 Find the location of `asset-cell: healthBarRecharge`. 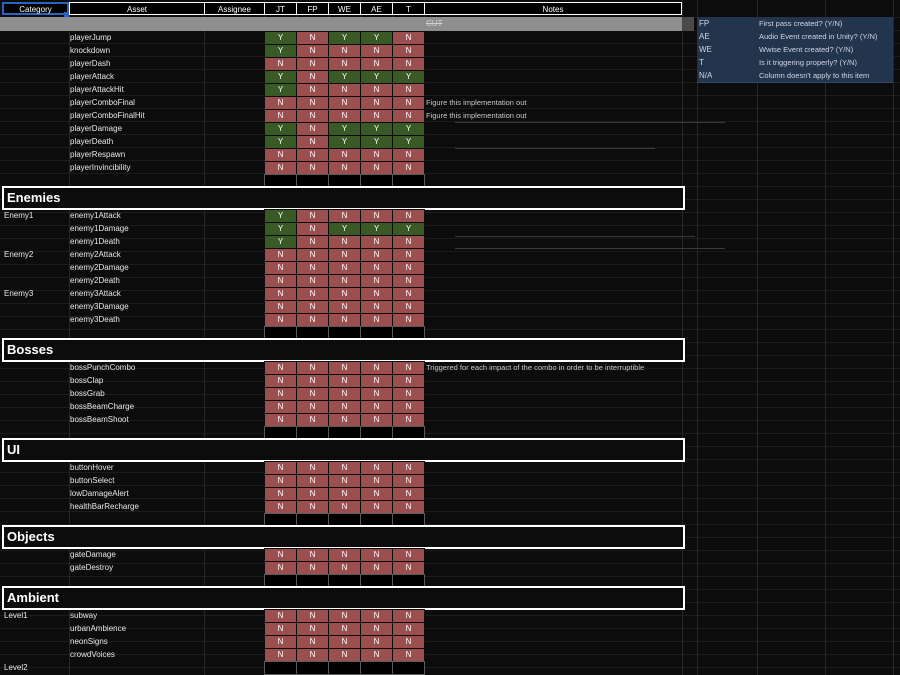

asset-cell: healthBarRecharge is located at coordinates (104, 506).